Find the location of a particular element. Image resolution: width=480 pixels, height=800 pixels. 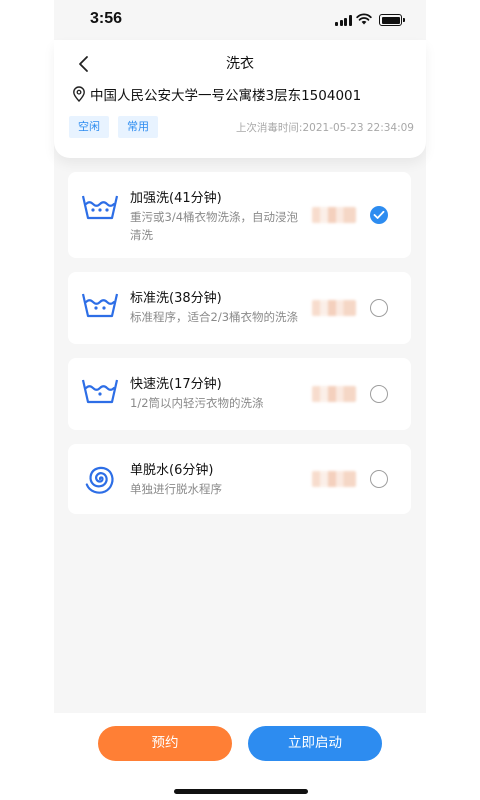

reserve-button: 预约 is located at coordinates (165, 743).